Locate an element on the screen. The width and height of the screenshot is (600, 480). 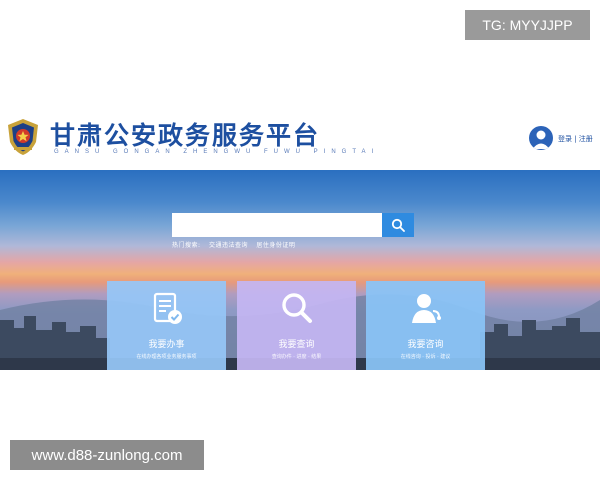
watermark-bottom: www.d88-zunlong.com is located at coordinates (107, 455).